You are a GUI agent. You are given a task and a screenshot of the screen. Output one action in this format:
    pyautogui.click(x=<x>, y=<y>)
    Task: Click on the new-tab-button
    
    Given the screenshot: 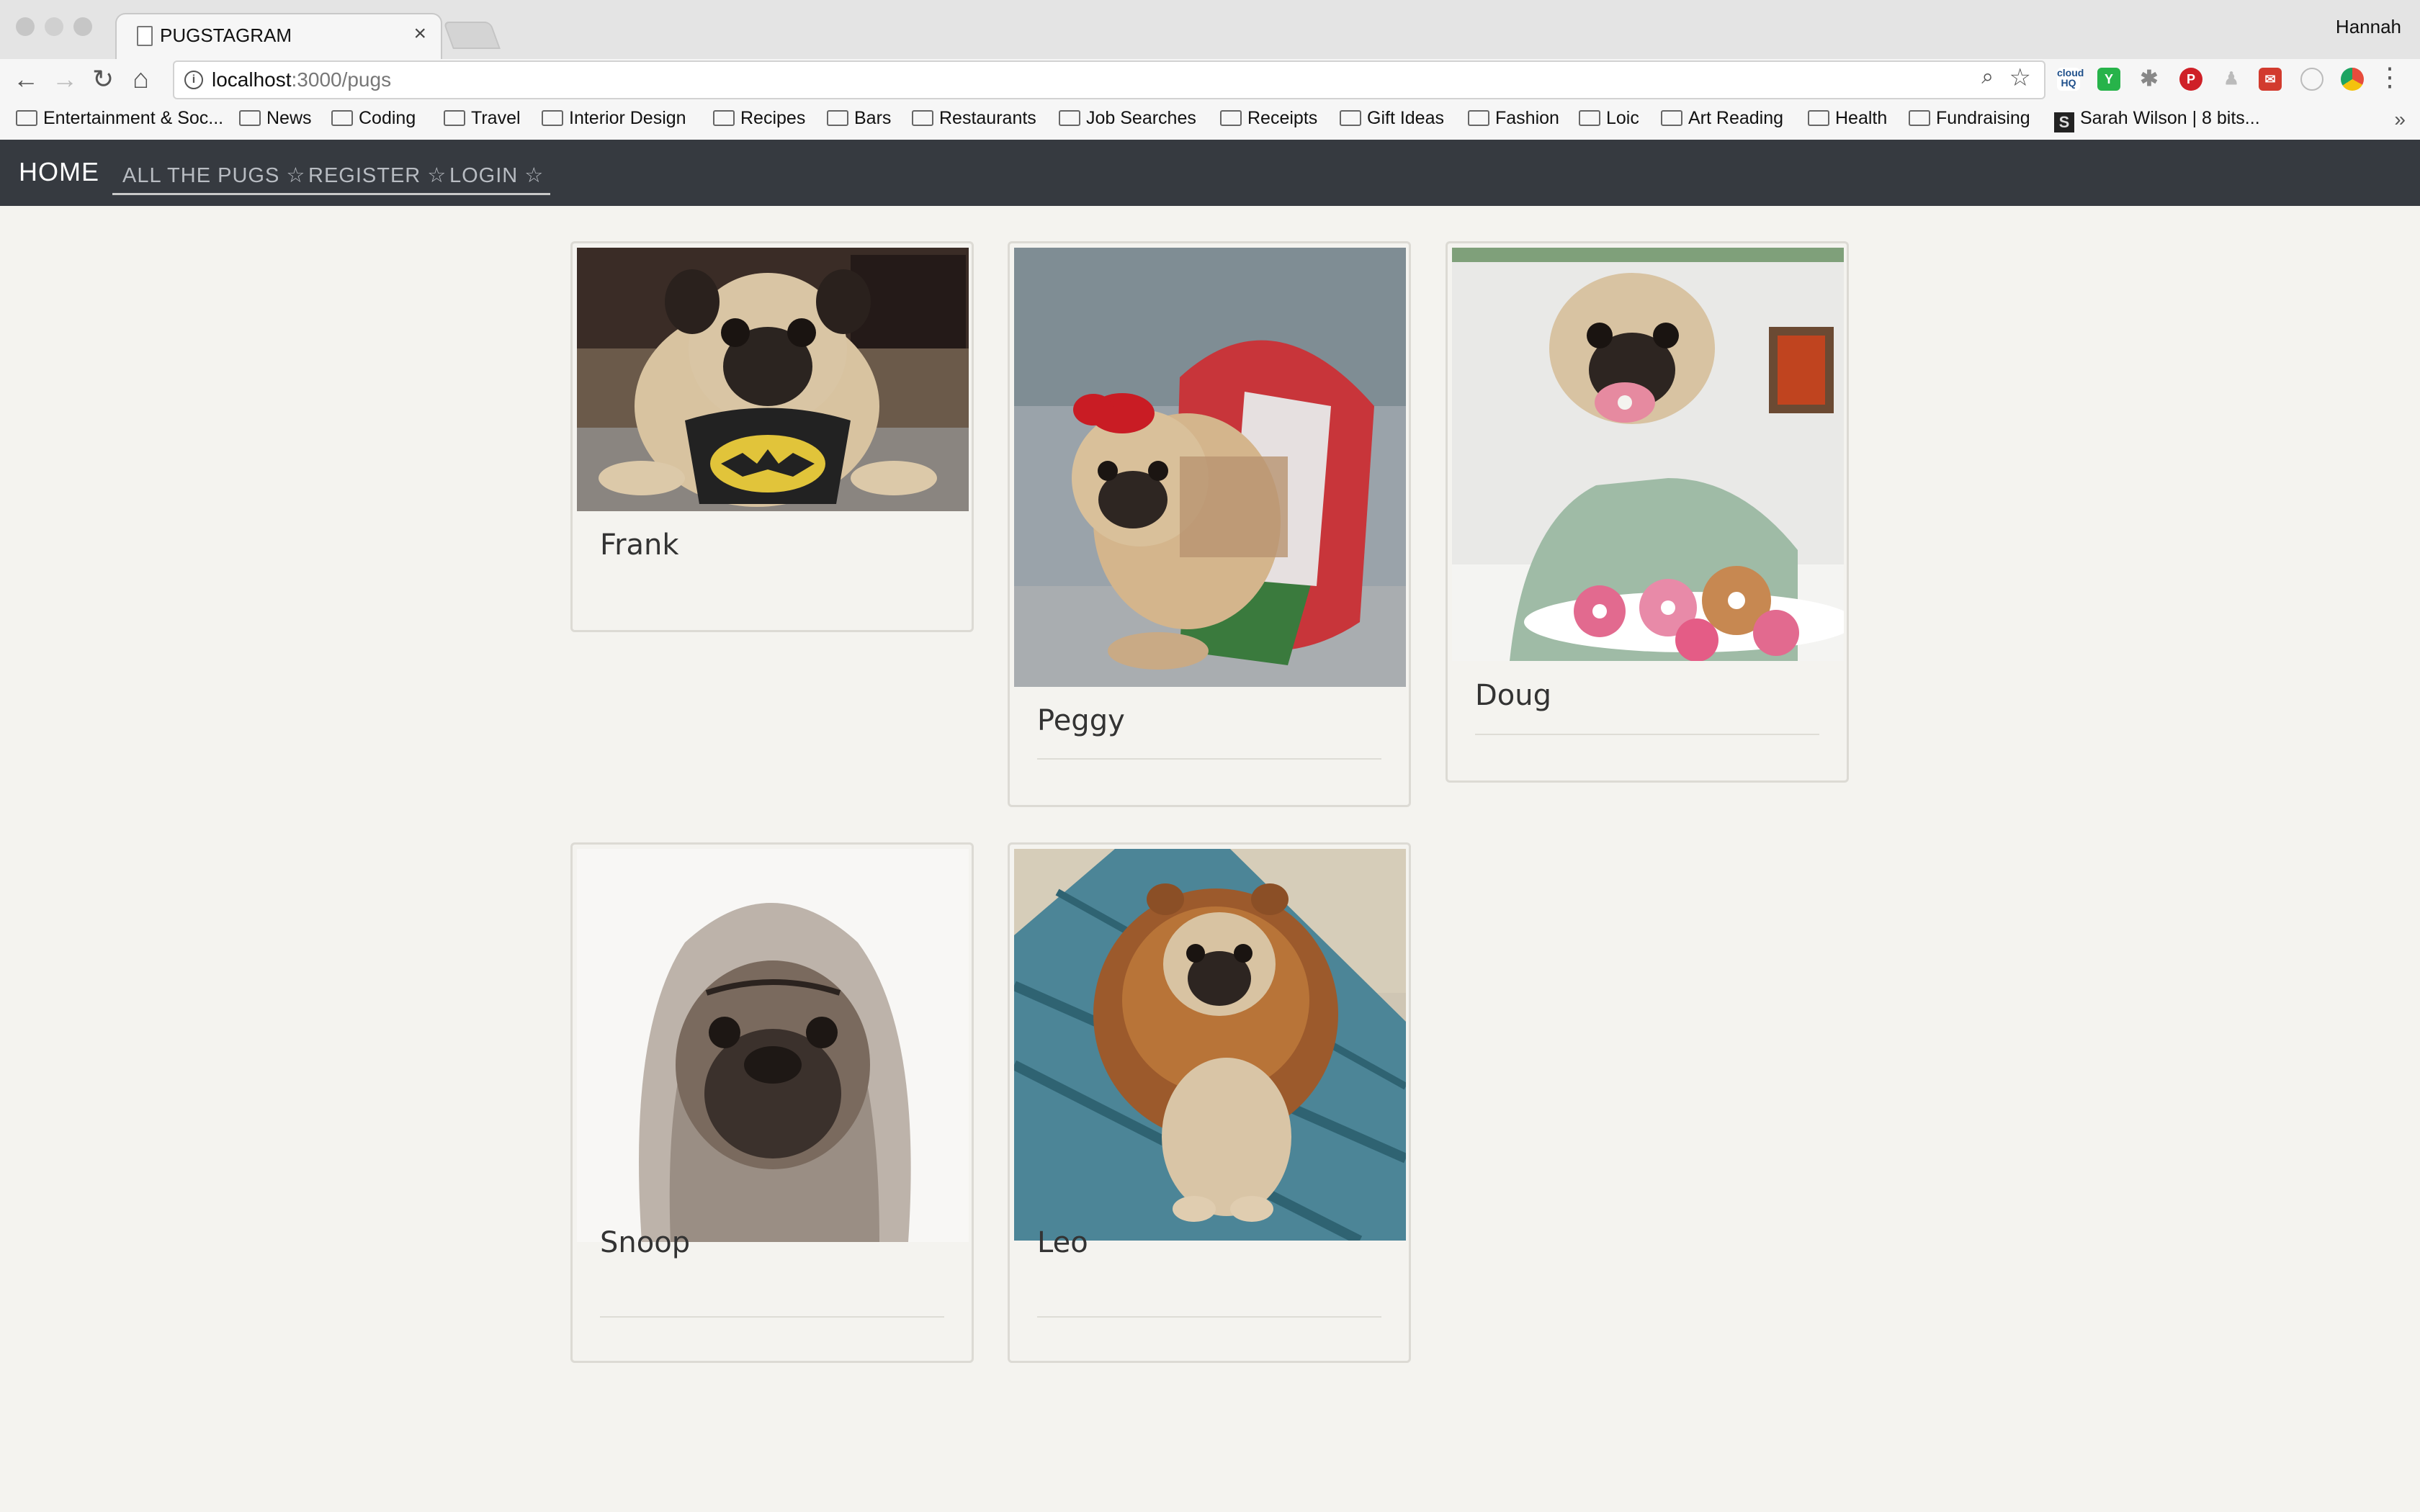 What is the action you would take?
    pyautogui.click(x=472, y=35)
    